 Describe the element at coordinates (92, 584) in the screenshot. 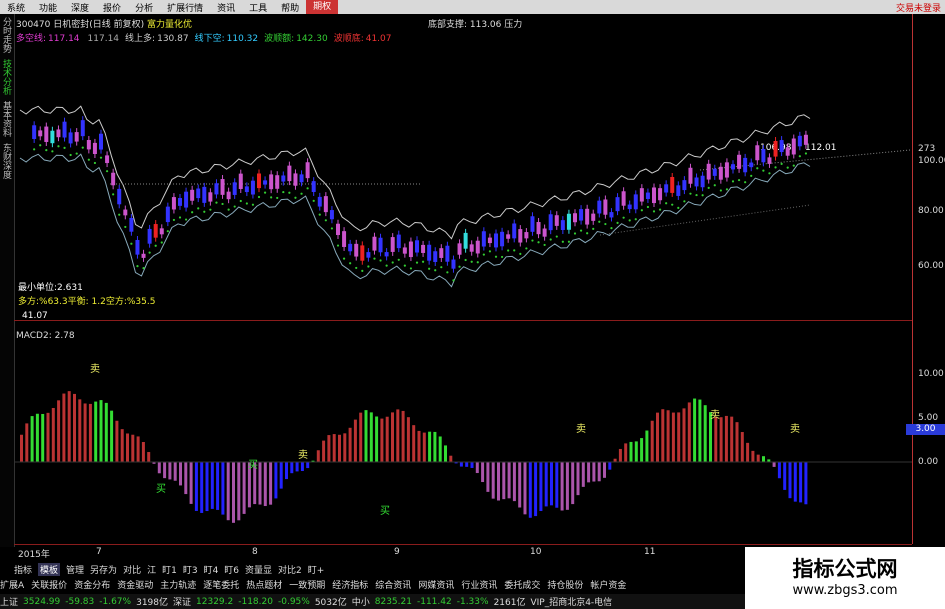

I see `ext-toolbar-item-2: 资金分布` at that location.